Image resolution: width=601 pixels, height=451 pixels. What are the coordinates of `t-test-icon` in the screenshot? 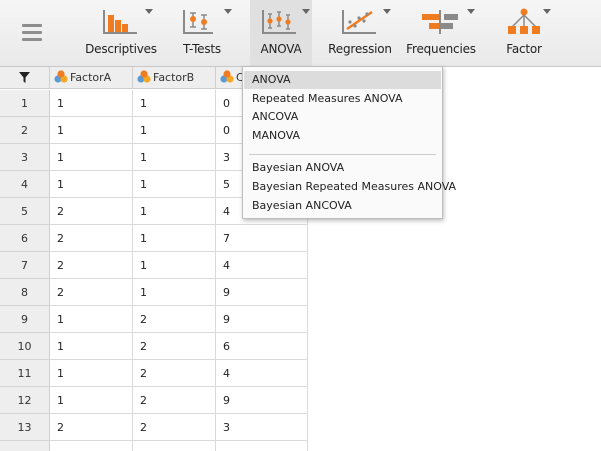 It's located at (198, 22).